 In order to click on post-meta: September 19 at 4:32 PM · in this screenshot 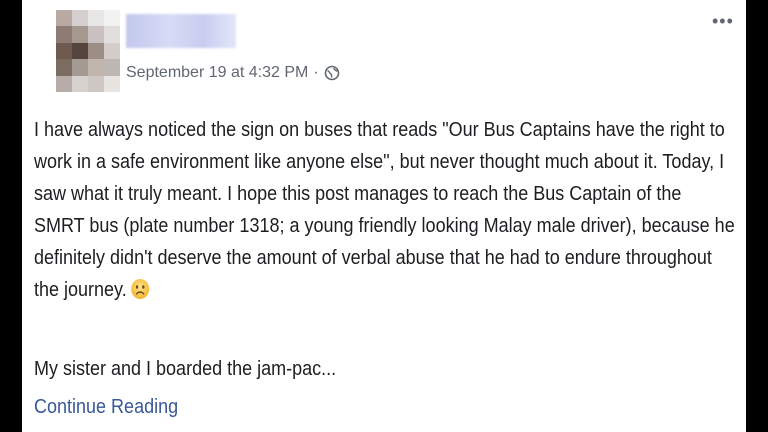, I will do `click(233, 73)`.